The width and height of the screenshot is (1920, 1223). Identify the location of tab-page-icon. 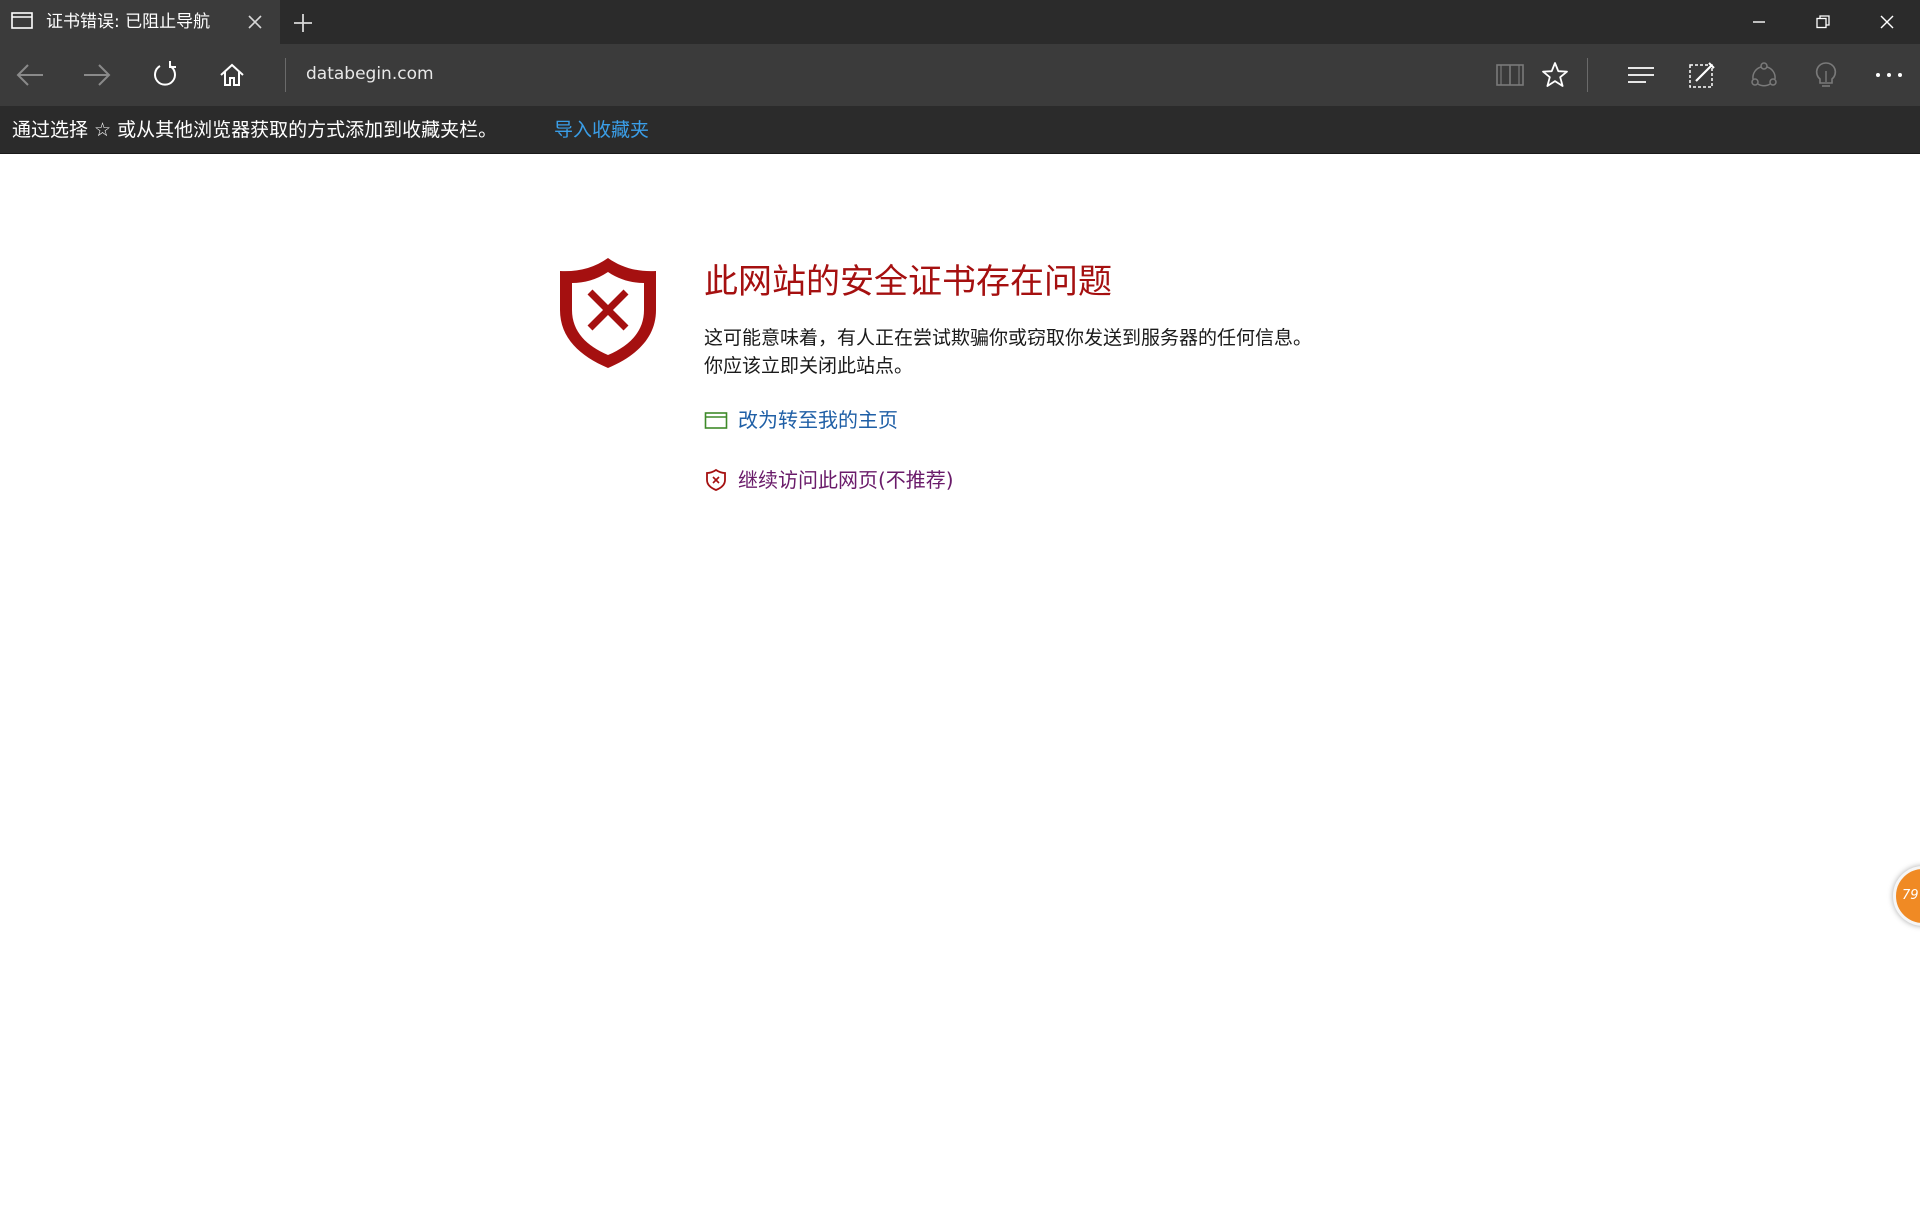
(22, 23).